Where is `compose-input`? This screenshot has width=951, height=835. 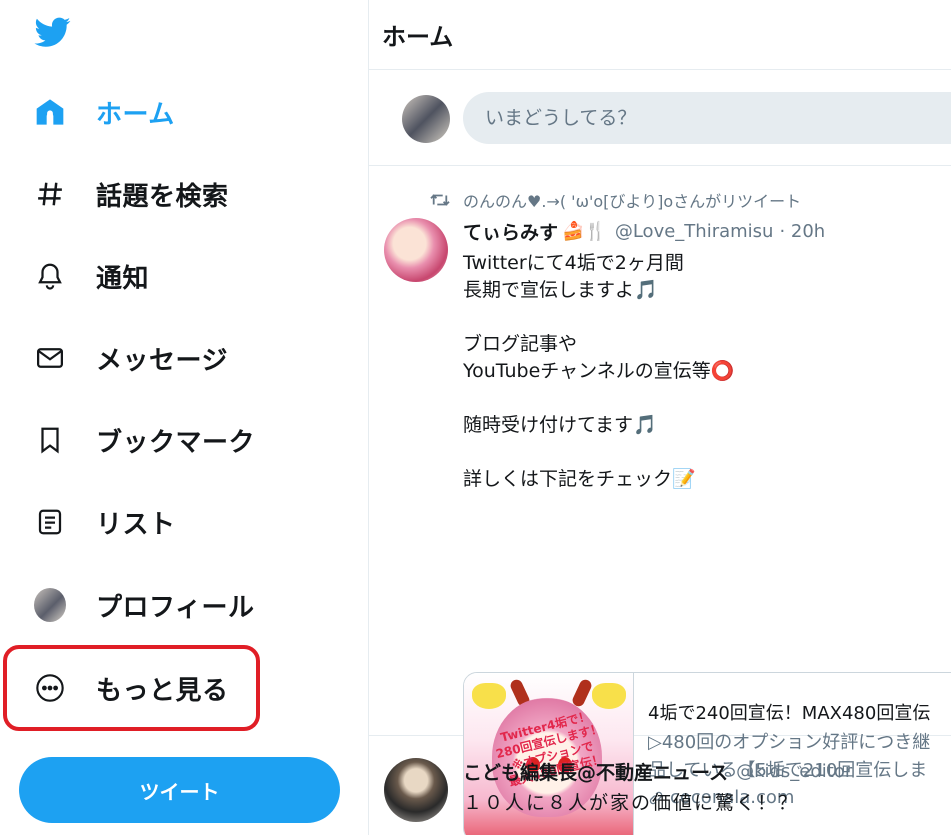
compose-input is located at coordinates (707, 118).